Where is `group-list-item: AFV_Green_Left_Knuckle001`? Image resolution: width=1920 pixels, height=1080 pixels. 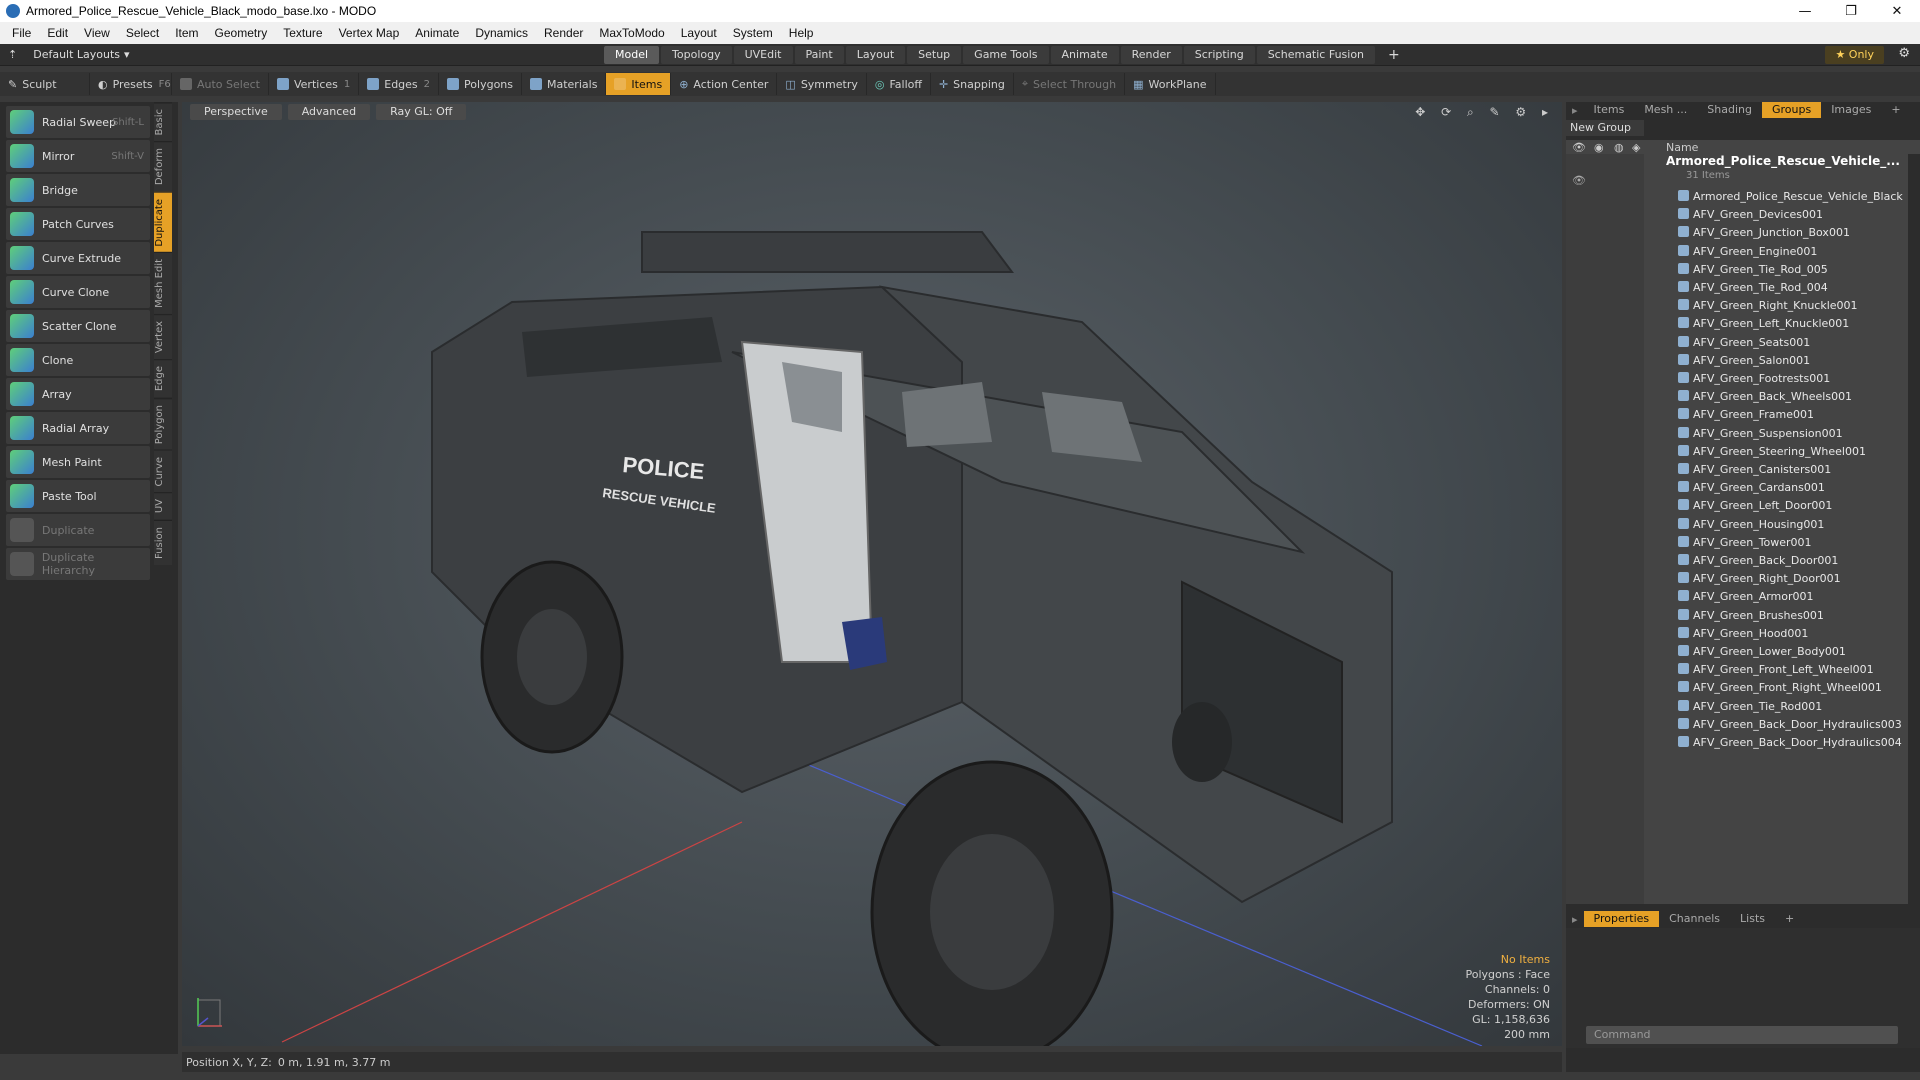
group-list-item: AFV_Green_Left_Knuckle001 is located at coordinates (1763, 323).